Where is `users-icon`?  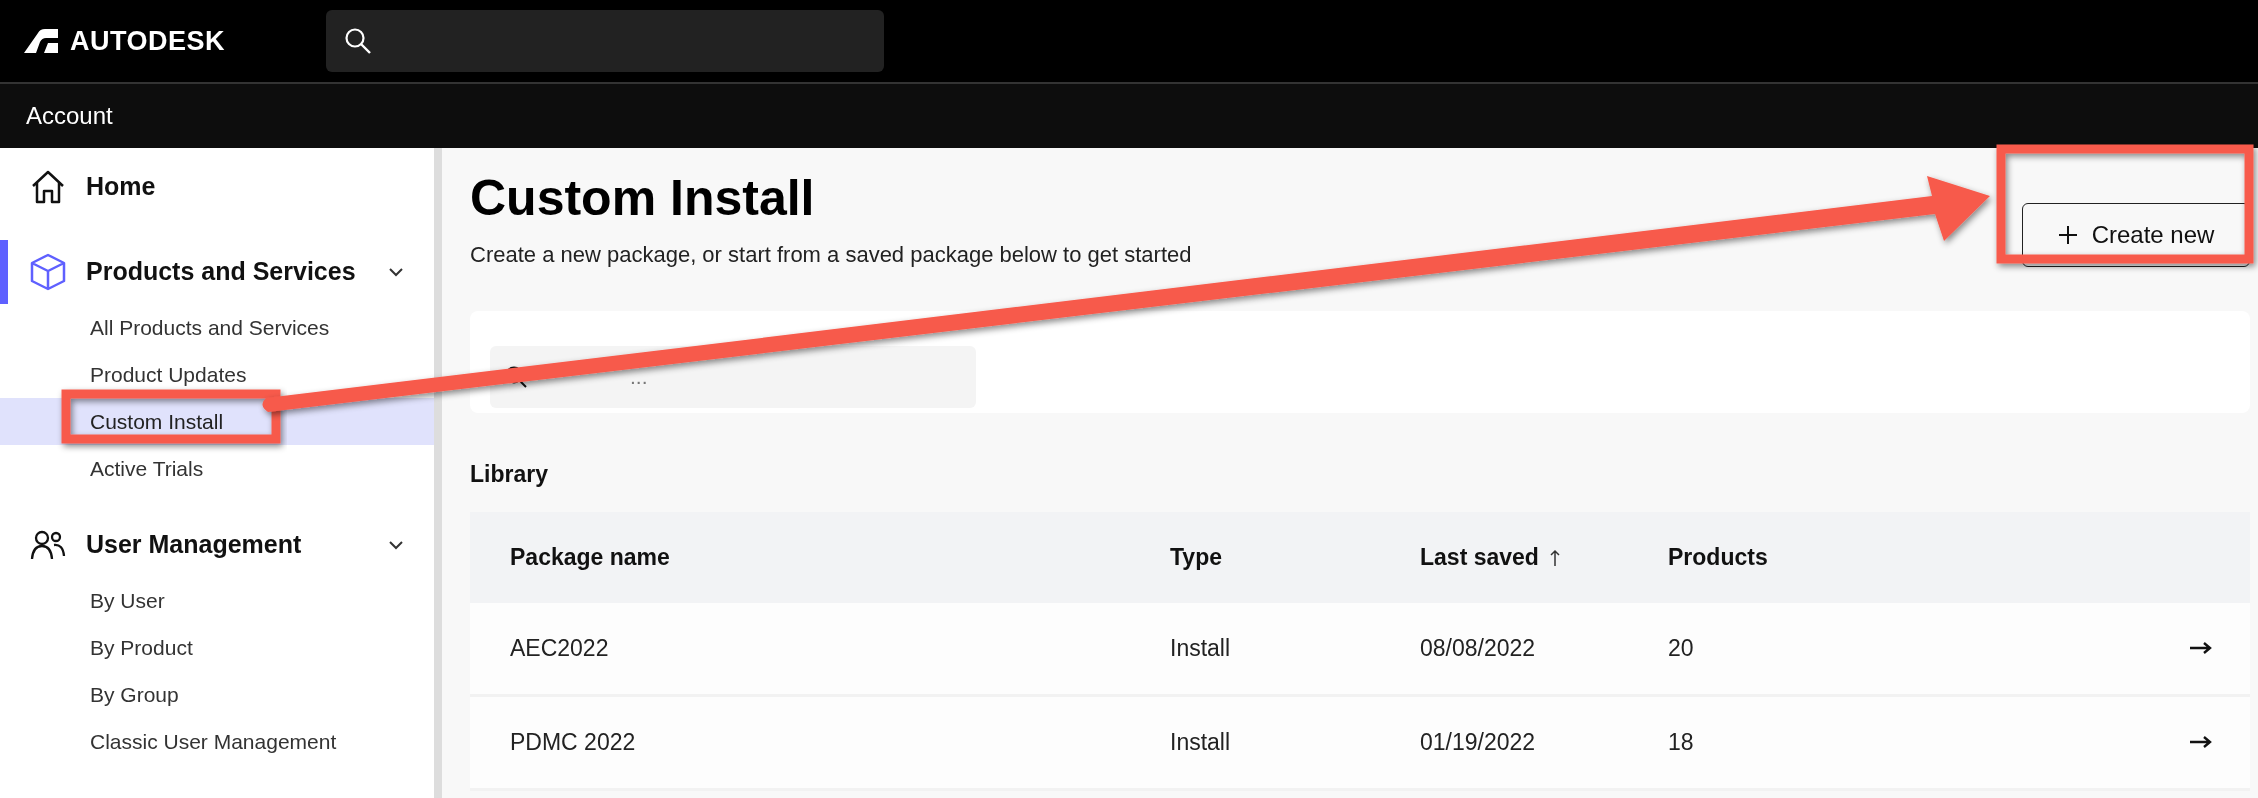
users-icon is located at coordinates (48, 545).